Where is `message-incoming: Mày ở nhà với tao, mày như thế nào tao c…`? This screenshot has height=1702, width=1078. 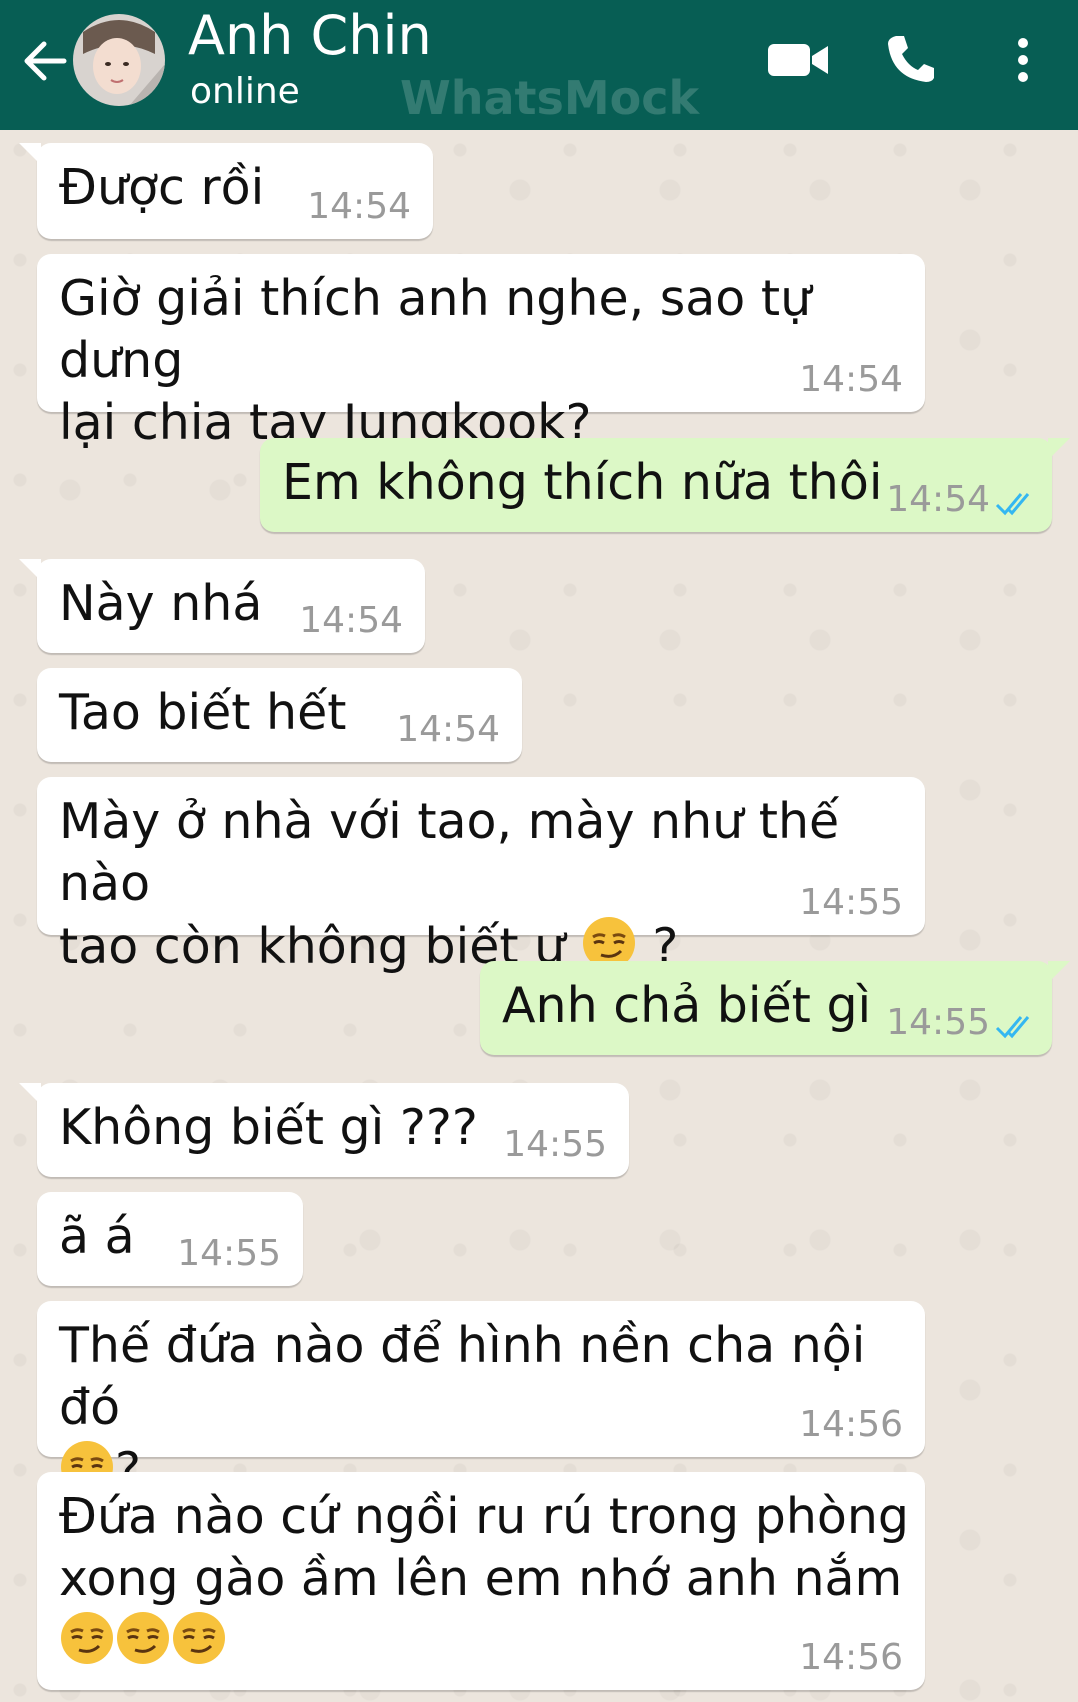
message-incoming: Mày ở nhà với tao, mày như thế nào tao c… is located at coordinates (481, 876).